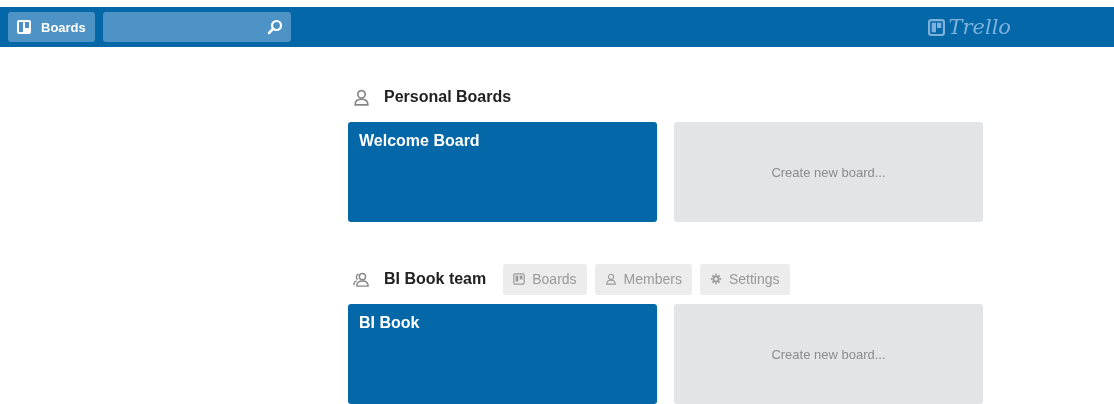 This screenshot has width=1114, height=404. Describe the element at coordinates (979, 27) in the screenshot. I see `logo-text: Trello` at that location.